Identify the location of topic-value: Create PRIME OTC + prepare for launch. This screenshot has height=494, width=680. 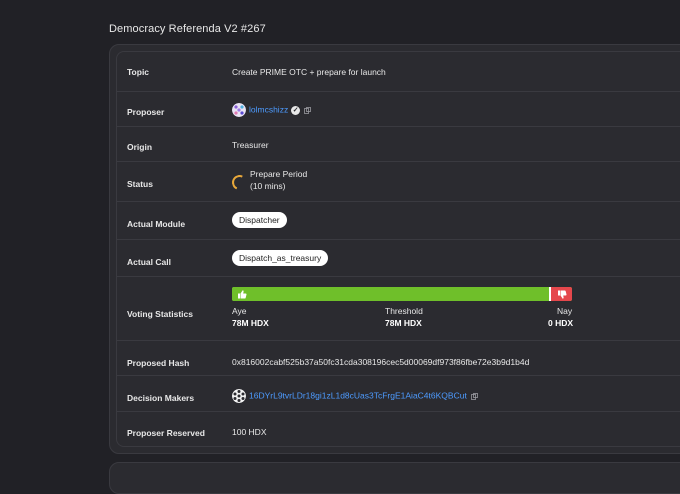
(309, 72).